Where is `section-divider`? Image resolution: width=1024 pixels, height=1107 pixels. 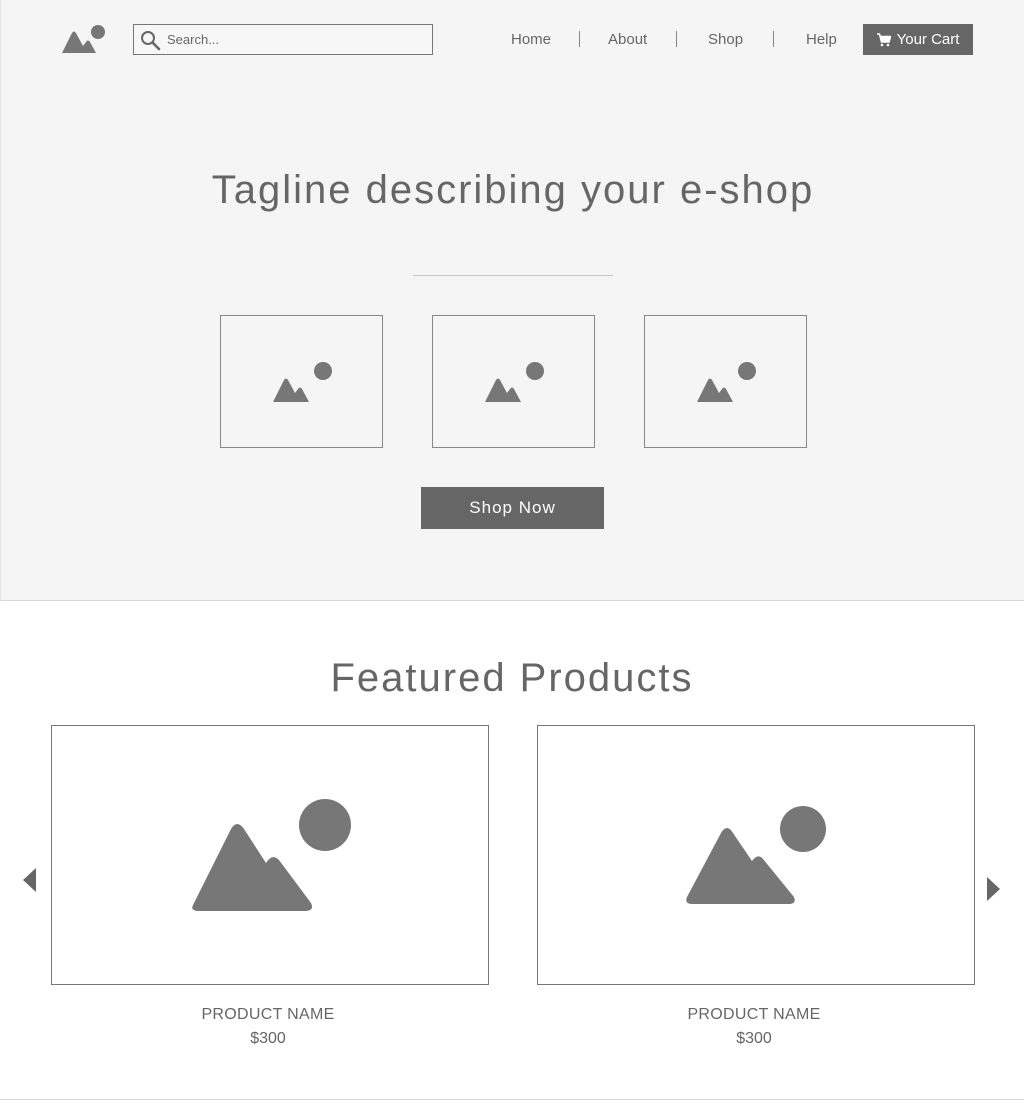 section-divider is located at coordinates (512, 1099).